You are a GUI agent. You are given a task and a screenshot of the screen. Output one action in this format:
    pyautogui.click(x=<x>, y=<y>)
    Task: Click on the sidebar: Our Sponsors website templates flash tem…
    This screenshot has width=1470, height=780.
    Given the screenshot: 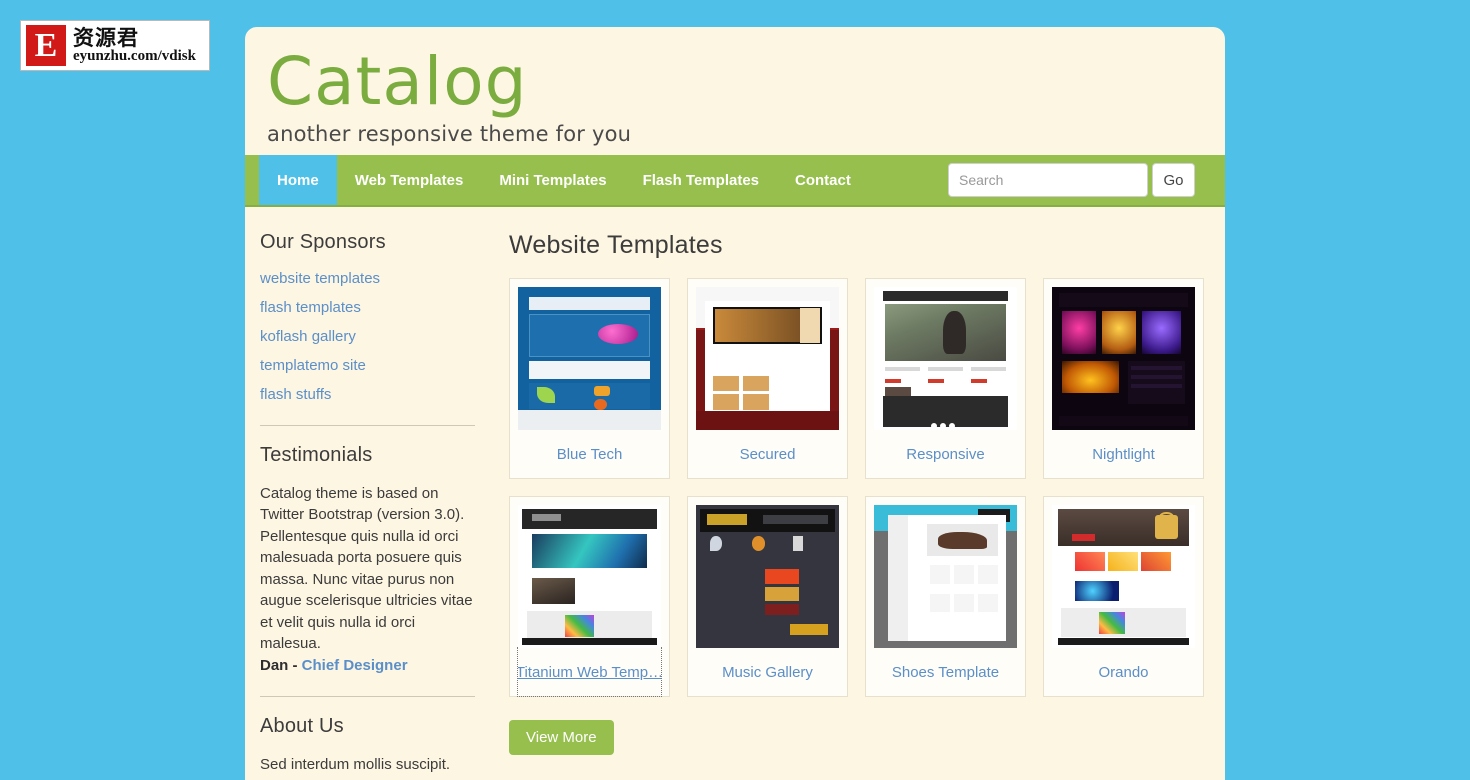 What is the action you would take?
    pyautogui.click(x=360, y=505)
    